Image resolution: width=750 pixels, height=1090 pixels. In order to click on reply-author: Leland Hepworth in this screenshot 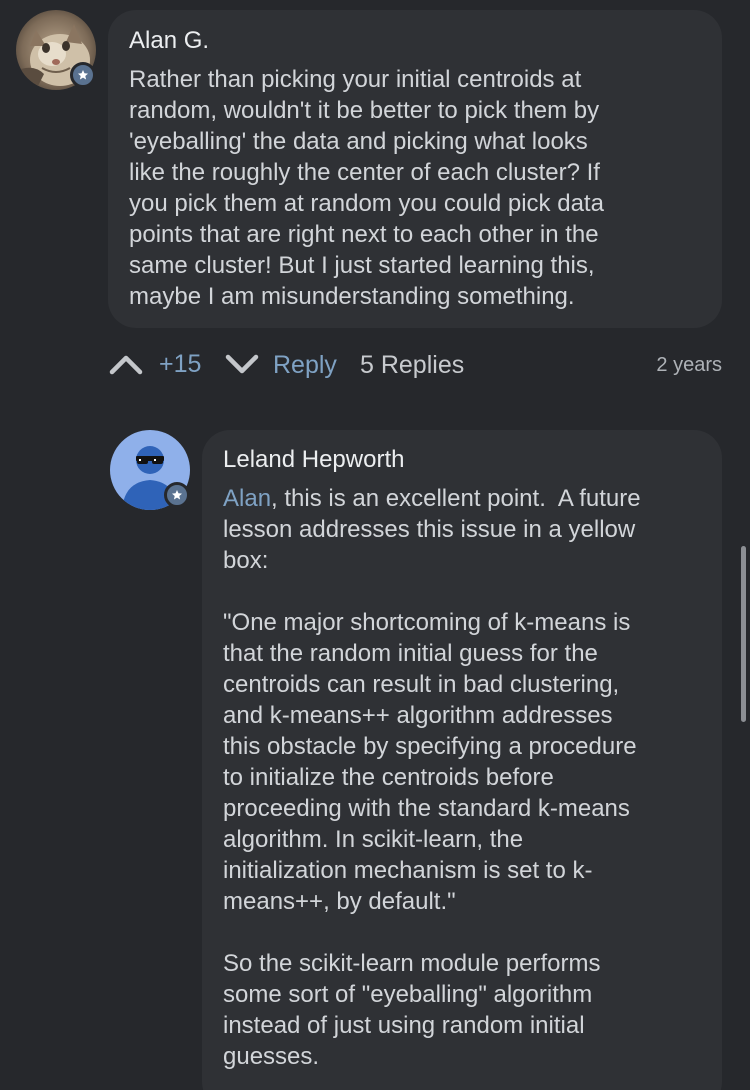, I will do `click(462, 460)`.